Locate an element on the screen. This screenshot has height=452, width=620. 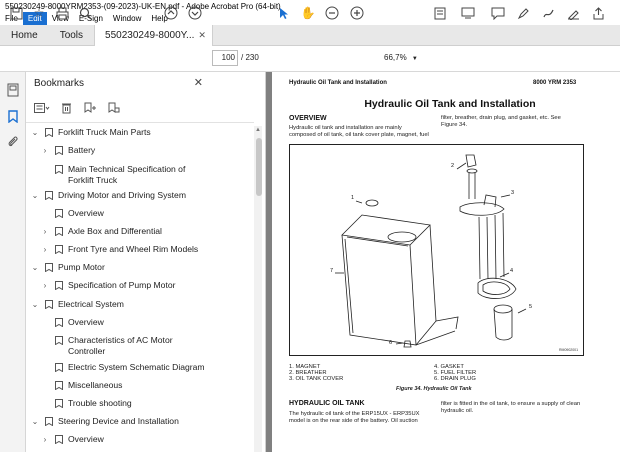
menu-window: Window is located at coordinates (127, 18).